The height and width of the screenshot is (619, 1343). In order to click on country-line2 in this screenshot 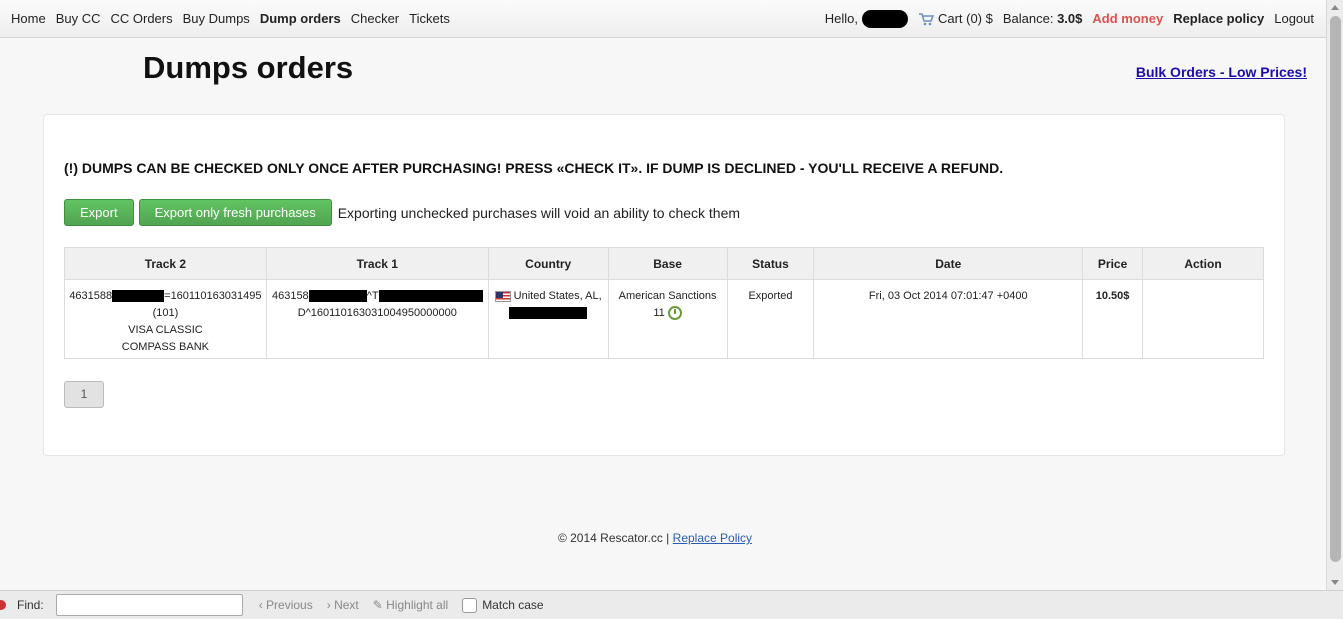, I will do `click(548, 313)`.